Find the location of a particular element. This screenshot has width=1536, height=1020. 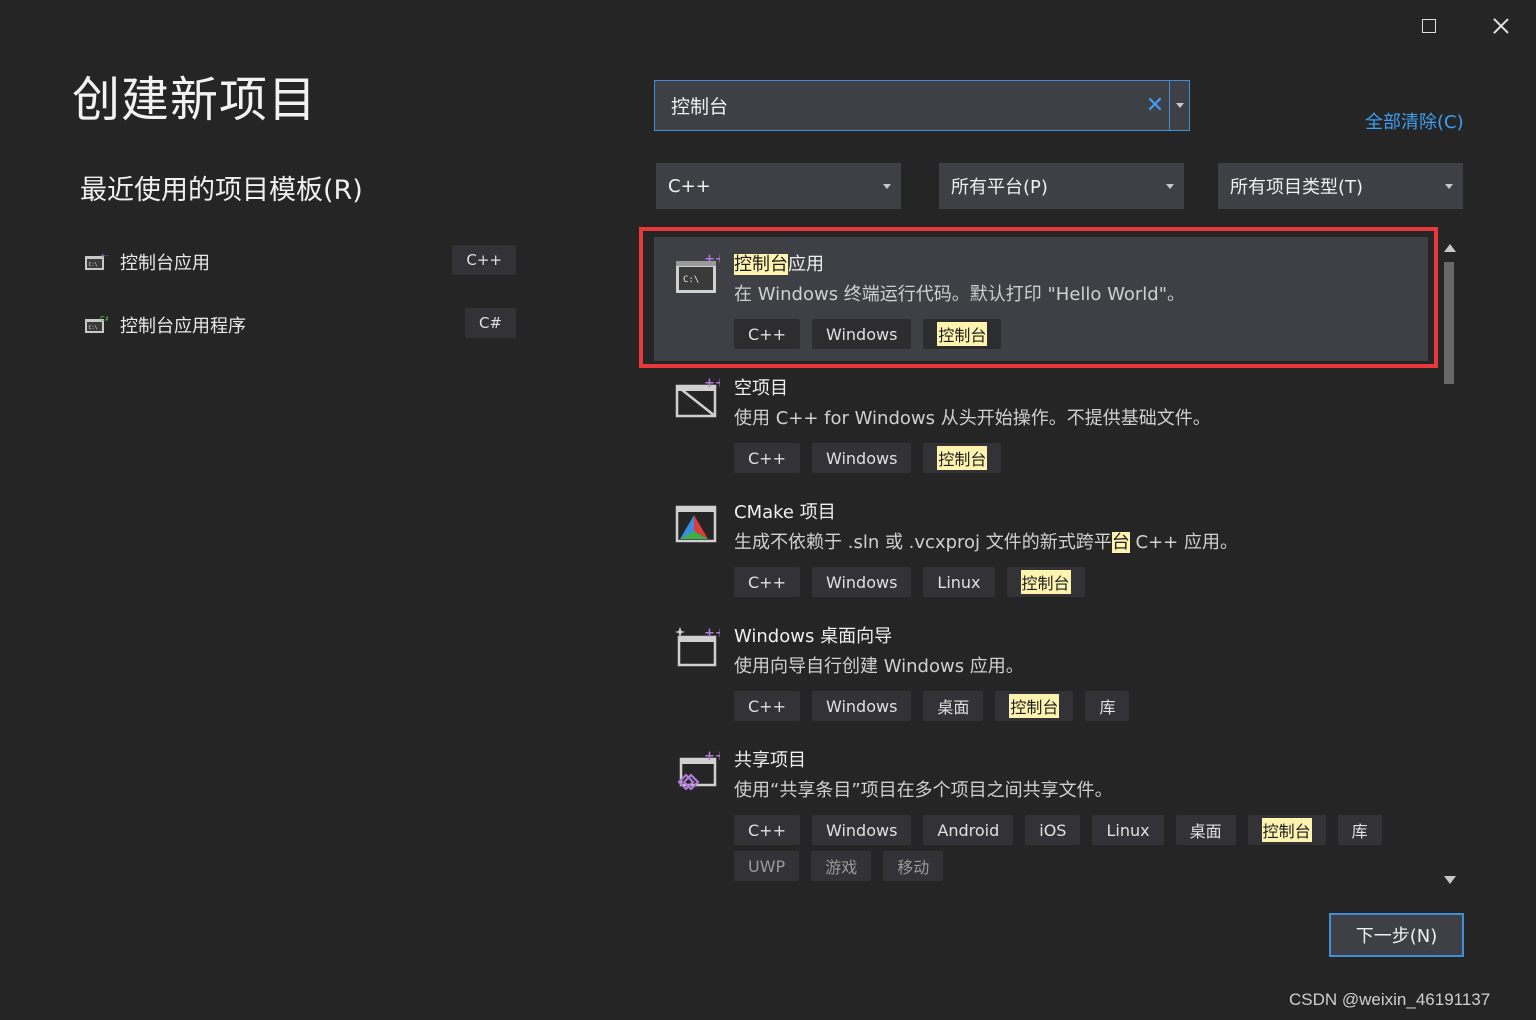

close-button is located at coordinates (1501, 26).